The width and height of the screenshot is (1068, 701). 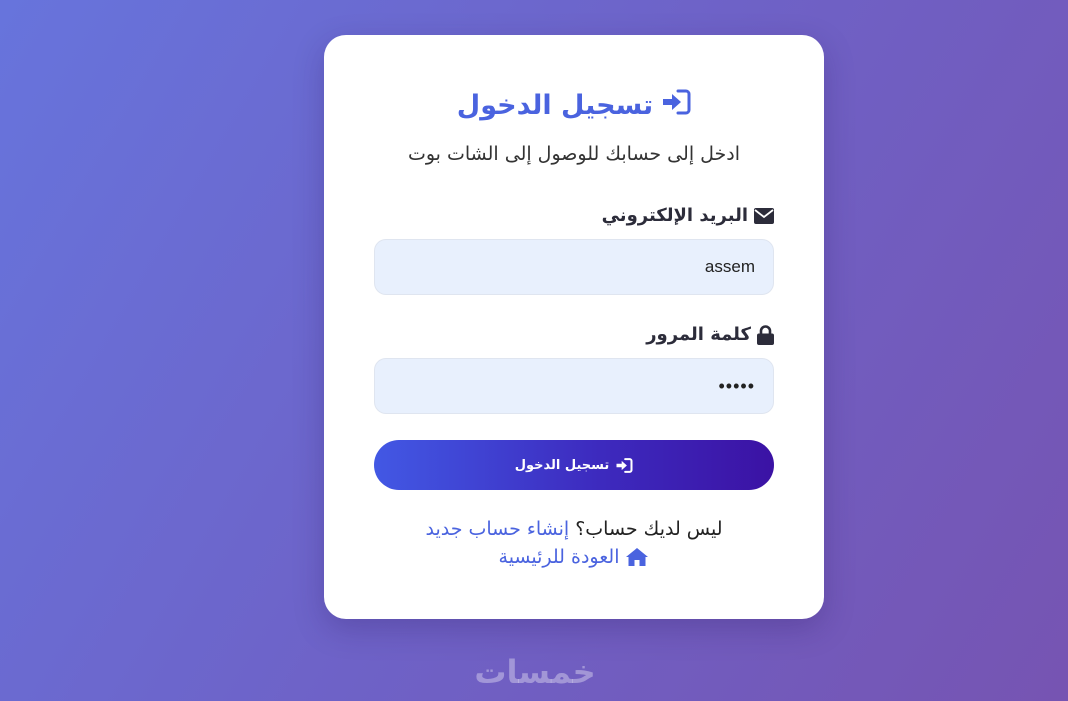 I want to click on email-label: البريد الإلكتروني, so click(x=688, y=216).